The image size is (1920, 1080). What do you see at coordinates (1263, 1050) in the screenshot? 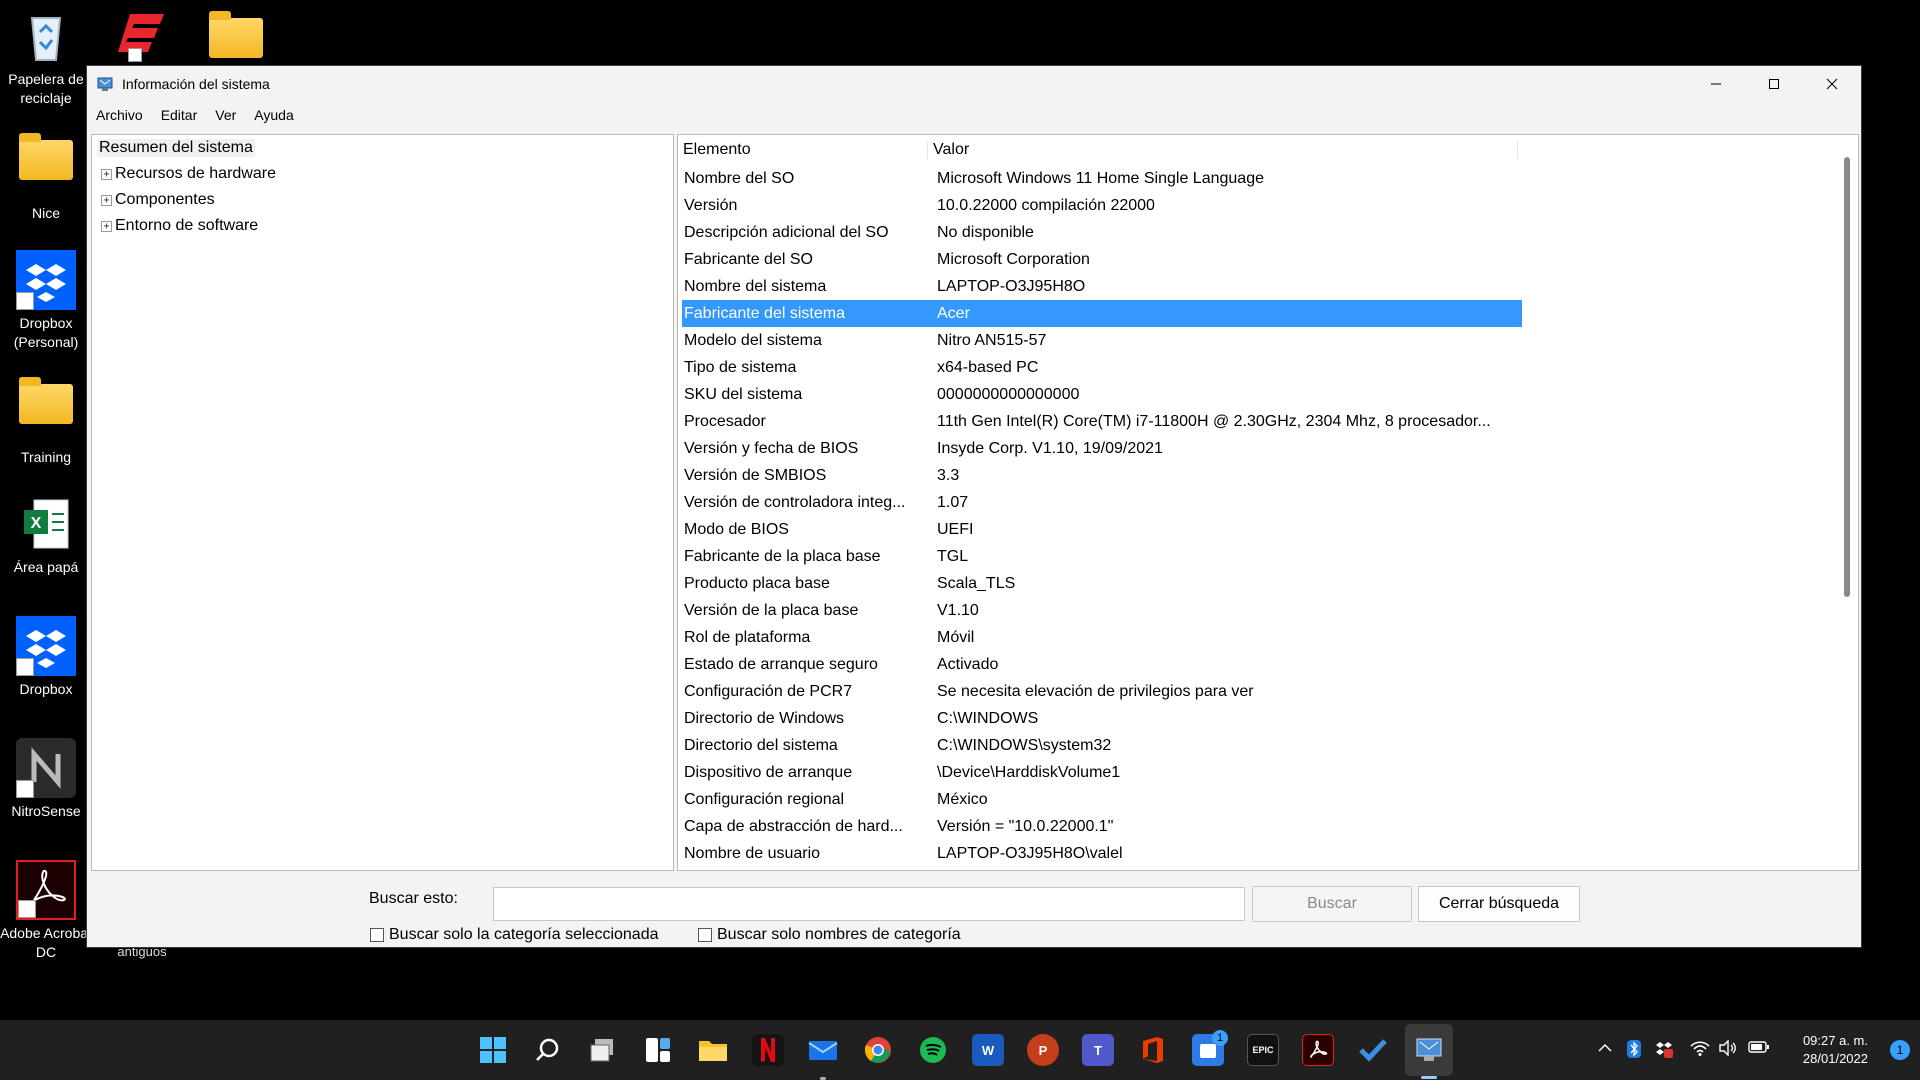
I see `epic-games-button: EPIC` at bounding box center [1263, 1050].